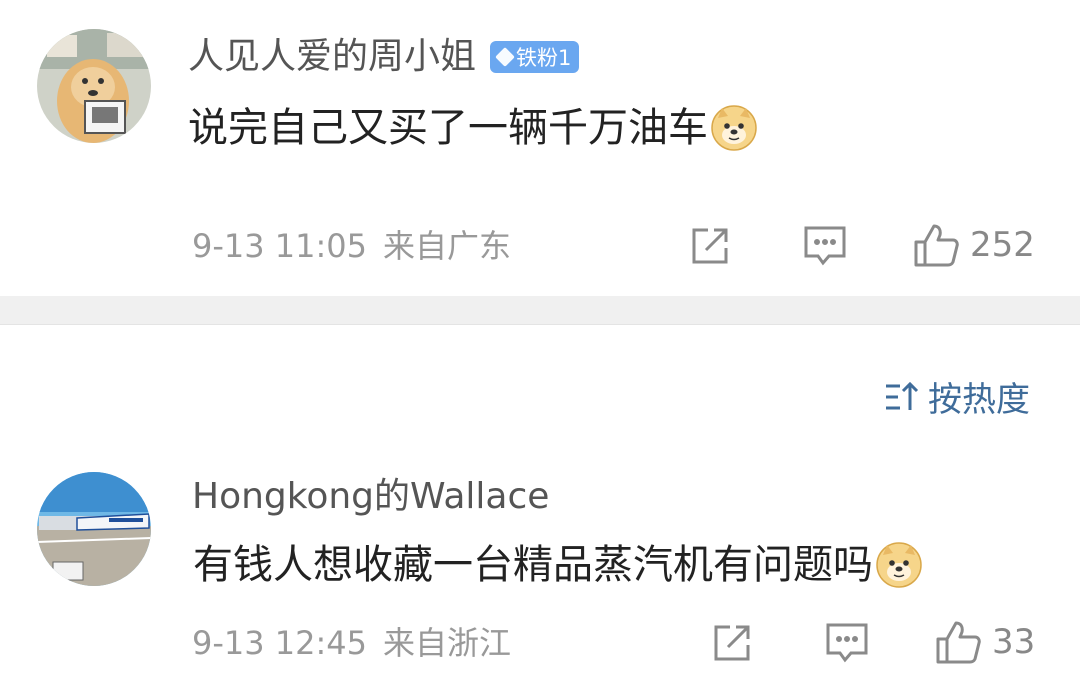  I want to click on diamond-icon, so click(505, 57).